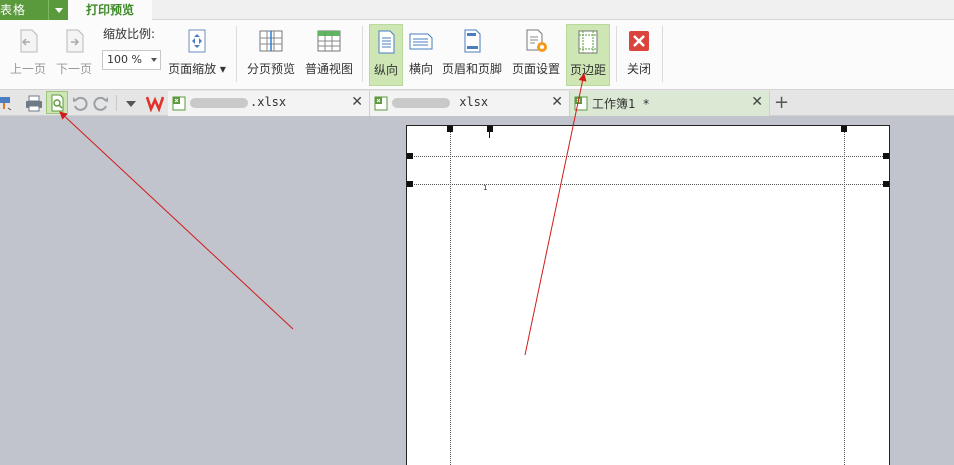 This screenshot has height=465, width=954. Describe the element at coordinates (648, 184) in the screenshot. I see `header-margin-guide` at that location.